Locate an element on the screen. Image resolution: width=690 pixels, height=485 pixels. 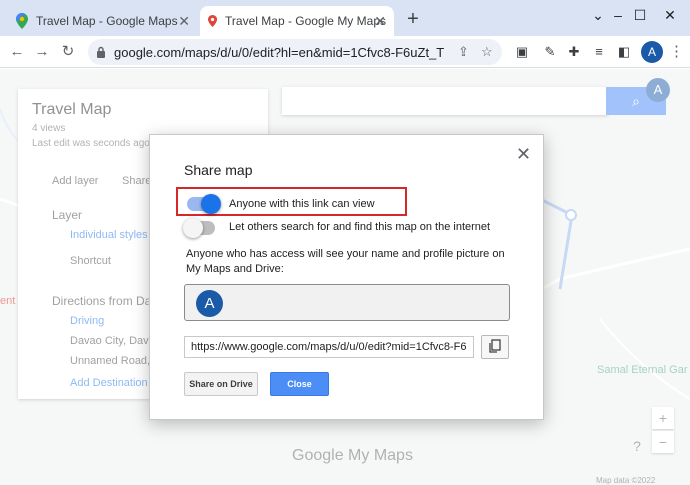
back-icon: ← is located at coordinates (17, 52).